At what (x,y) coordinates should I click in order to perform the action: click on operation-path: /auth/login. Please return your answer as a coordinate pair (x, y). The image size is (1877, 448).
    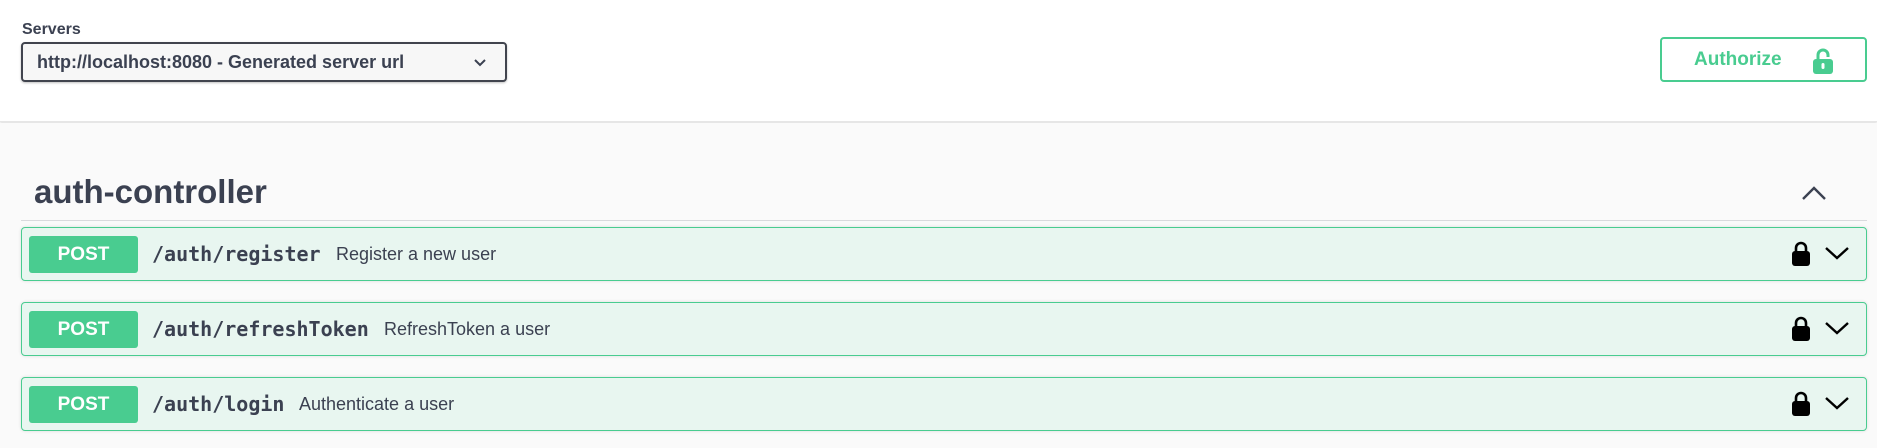
    Looking at the image, I should click on (218, 404).